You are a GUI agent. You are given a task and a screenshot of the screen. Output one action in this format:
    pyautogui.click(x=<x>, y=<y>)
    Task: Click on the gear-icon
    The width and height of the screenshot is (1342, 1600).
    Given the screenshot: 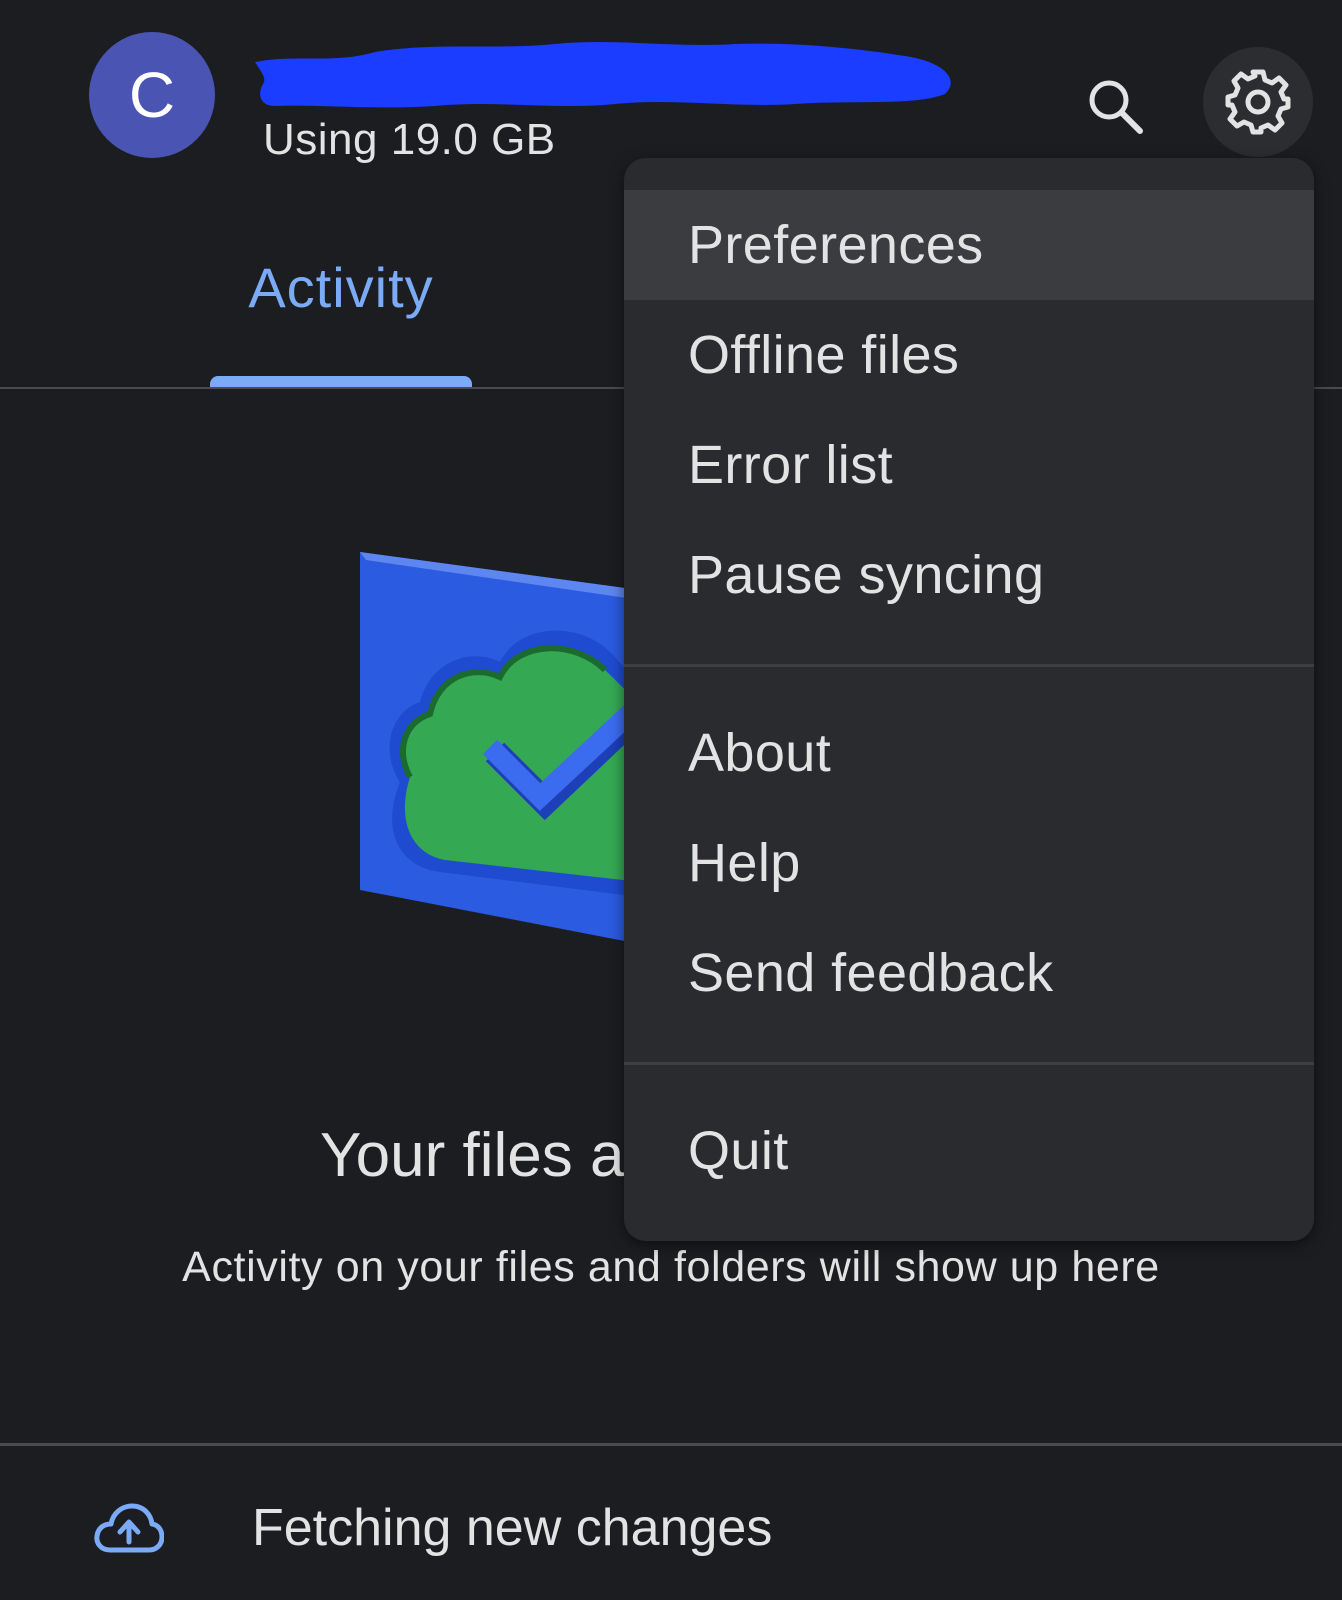 What is the action you would take?
    pyautogui.click(x=1258, y=102)
    